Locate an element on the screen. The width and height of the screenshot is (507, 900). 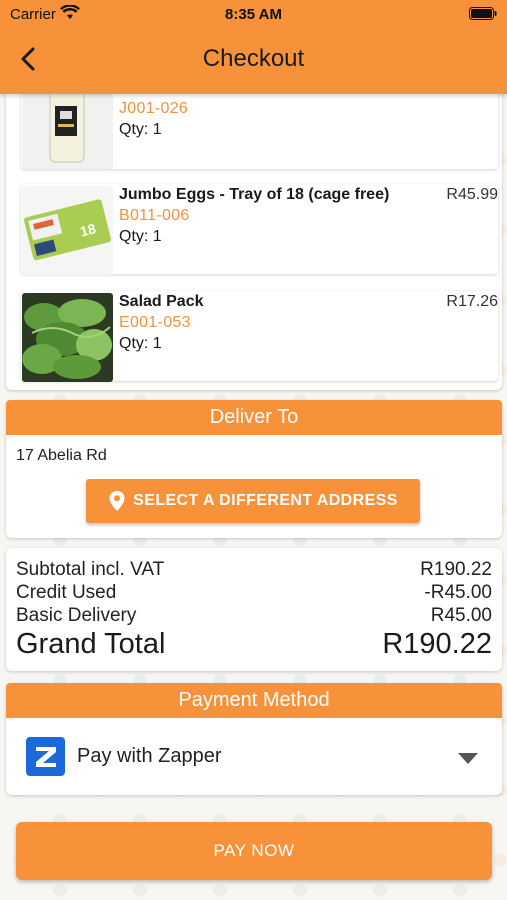
item-price: R17.26 is located at coordinates (472, 301).